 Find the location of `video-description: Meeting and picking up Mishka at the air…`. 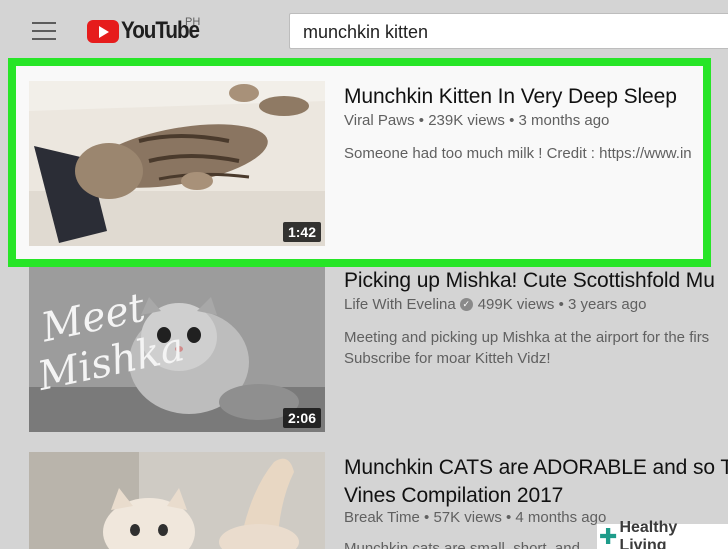

video-description: Meeting and picking up Mishka at the air… is located at coordinates (526, 348).